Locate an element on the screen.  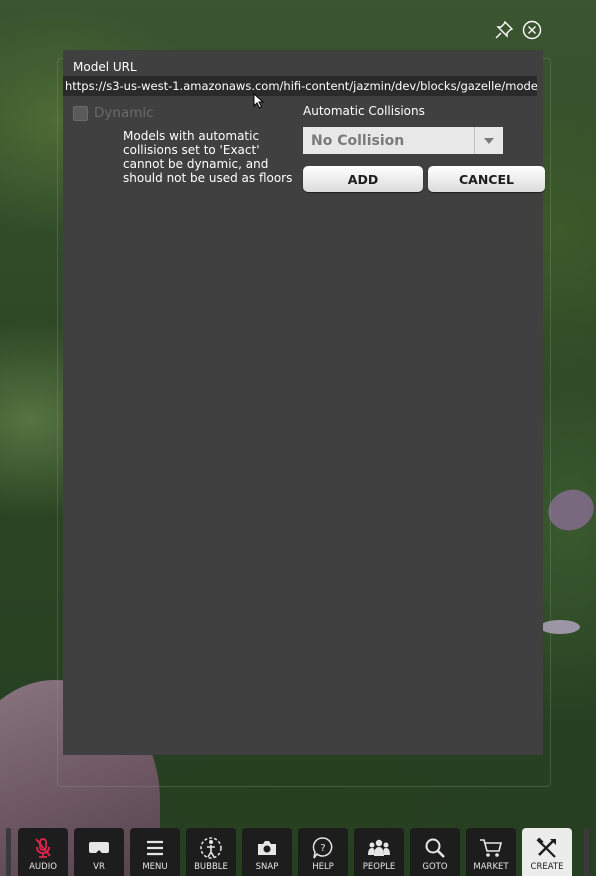
note-line: cannot be dynamic, and is located at coordinates (196, 164).